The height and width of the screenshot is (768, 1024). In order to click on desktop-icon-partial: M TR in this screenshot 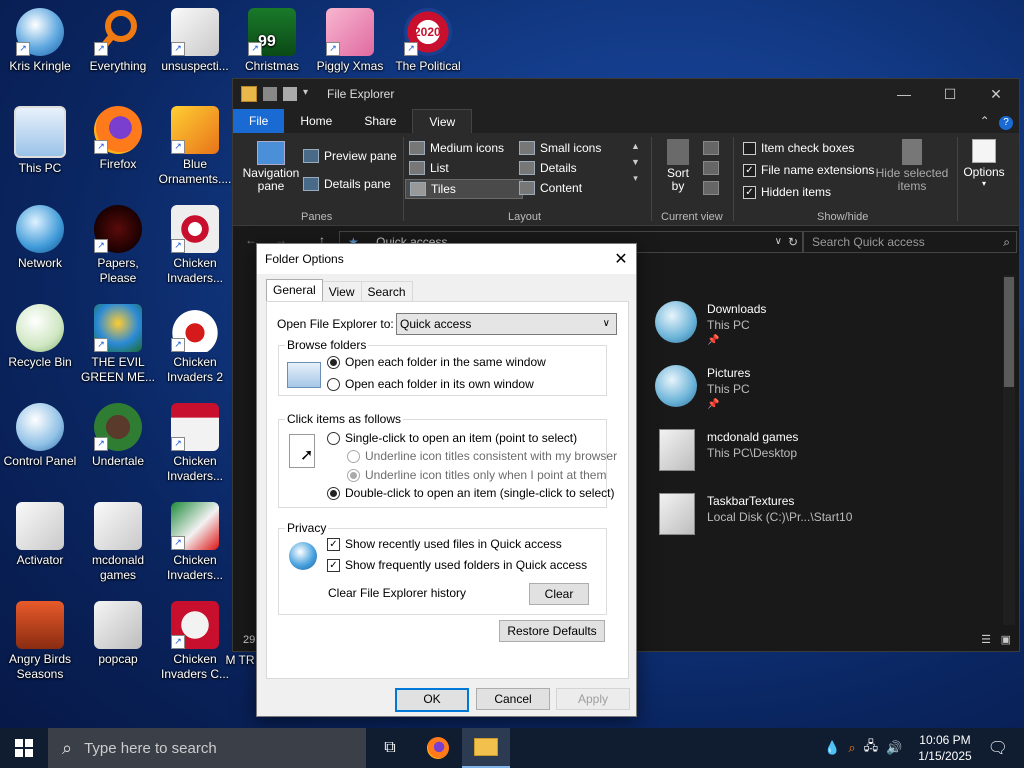, I will do `click(240, 659)`.